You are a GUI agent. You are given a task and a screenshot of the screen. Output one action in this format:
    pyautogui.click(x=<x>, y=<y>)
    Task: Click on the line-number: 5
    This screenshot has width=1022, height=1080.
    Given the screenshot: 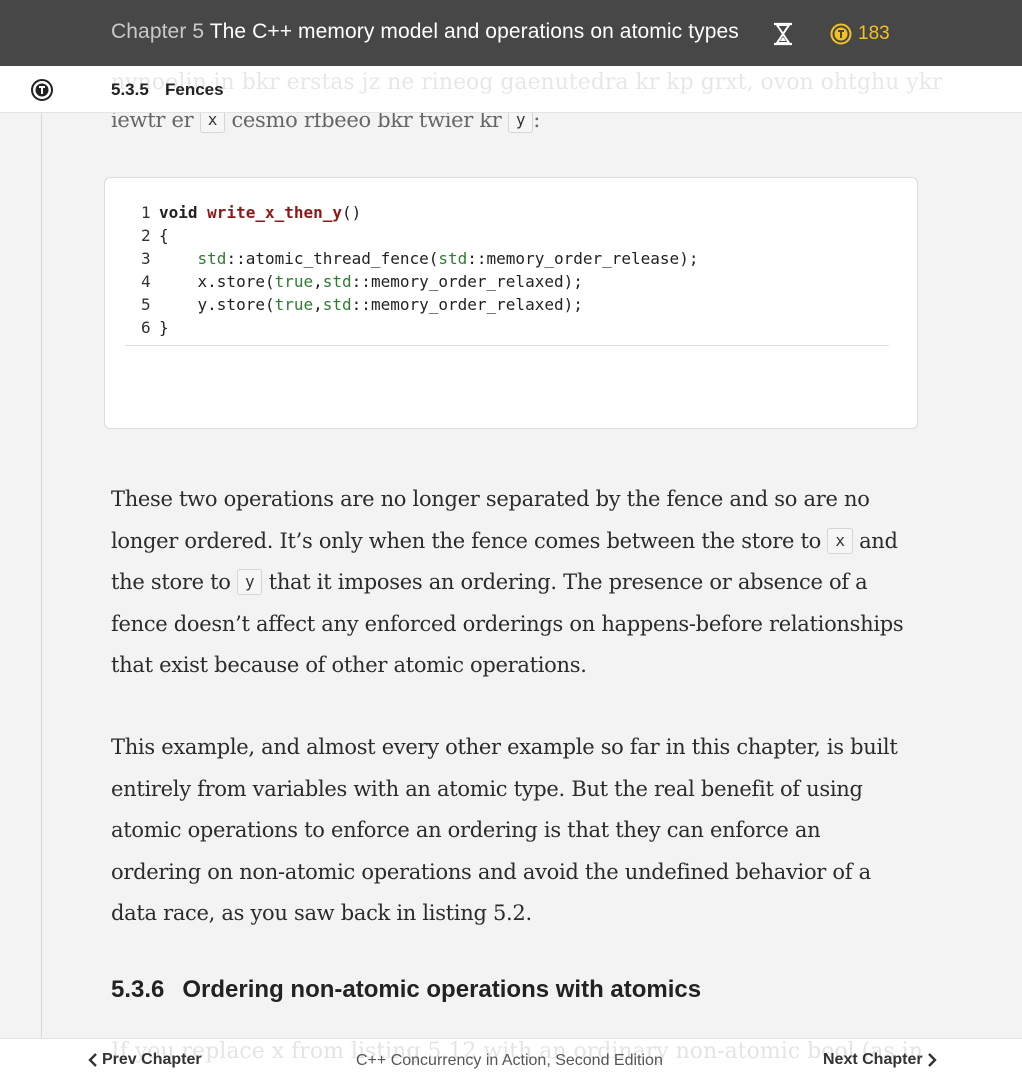 What is the action you would take?
    pyautogui.click(x=146, y=304)
    